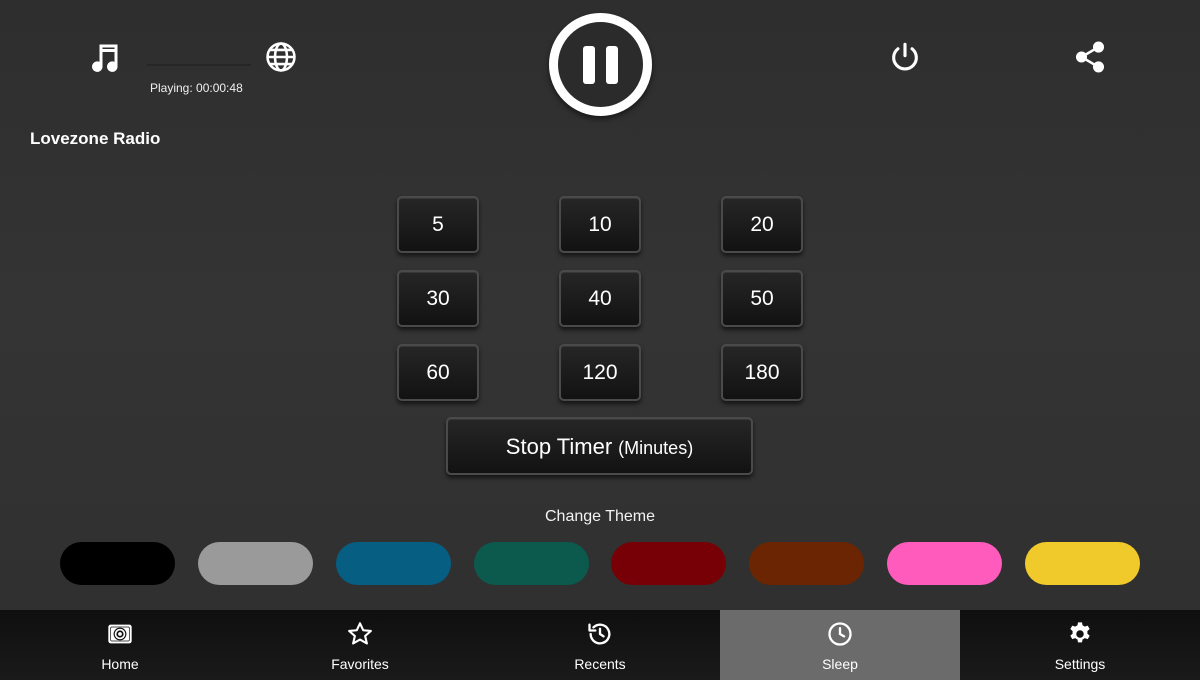 The image size is (1200, 680). Describe the element at coordinates (840, 634) in the screenshot. I see `clock-icon` at that location.